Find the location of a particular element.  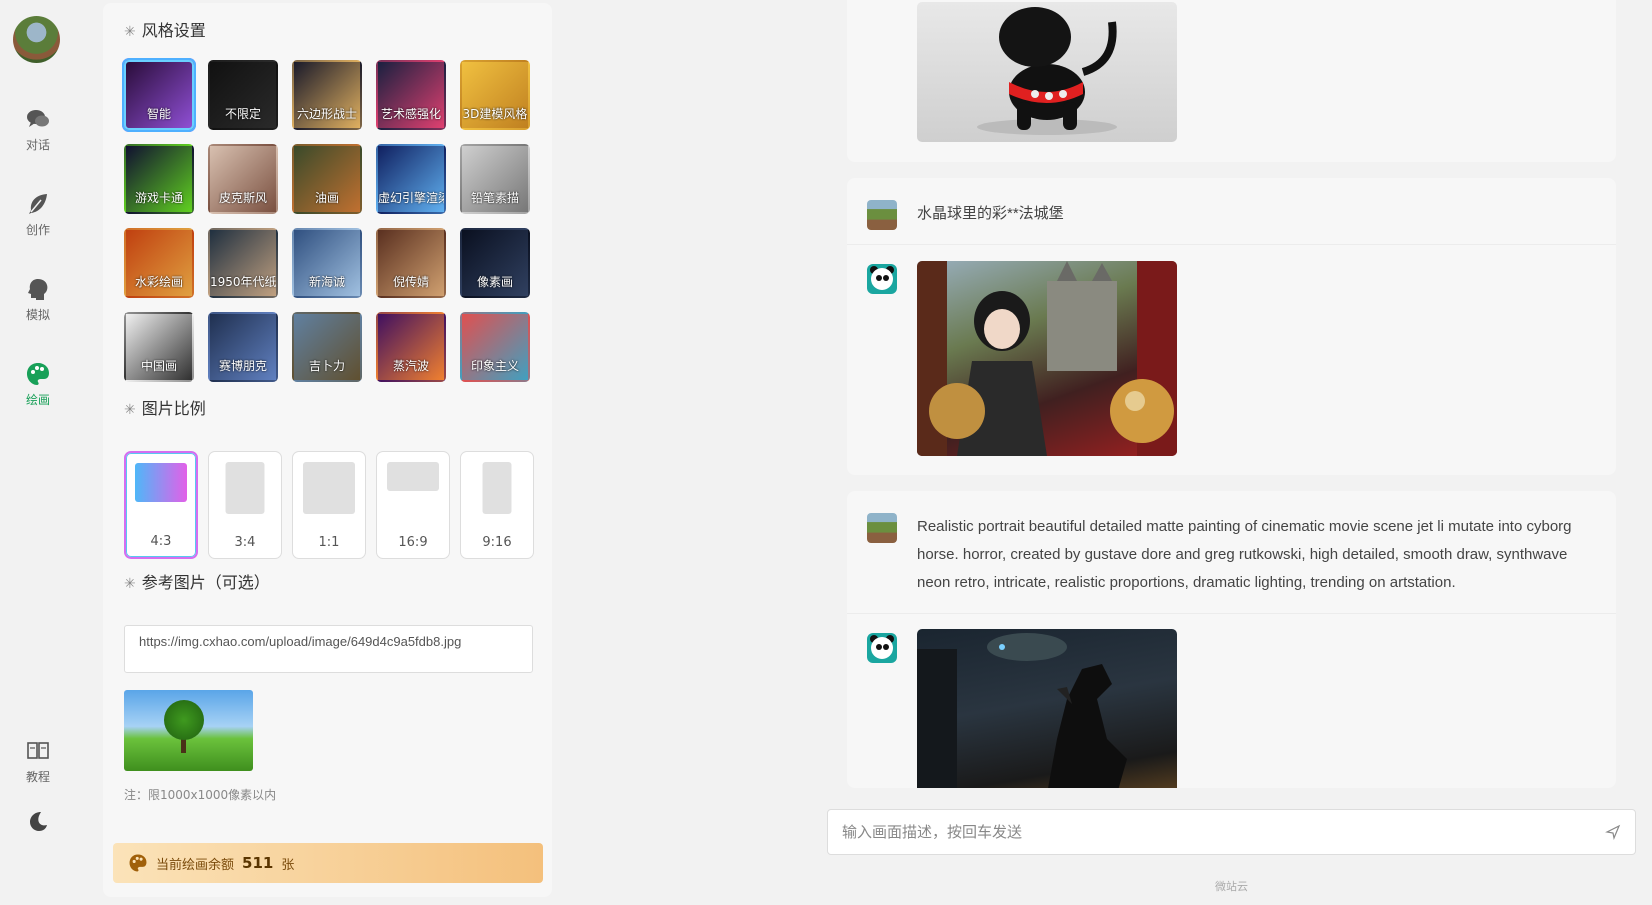

style-option: 像素画 is located at coordinates (495, 263).